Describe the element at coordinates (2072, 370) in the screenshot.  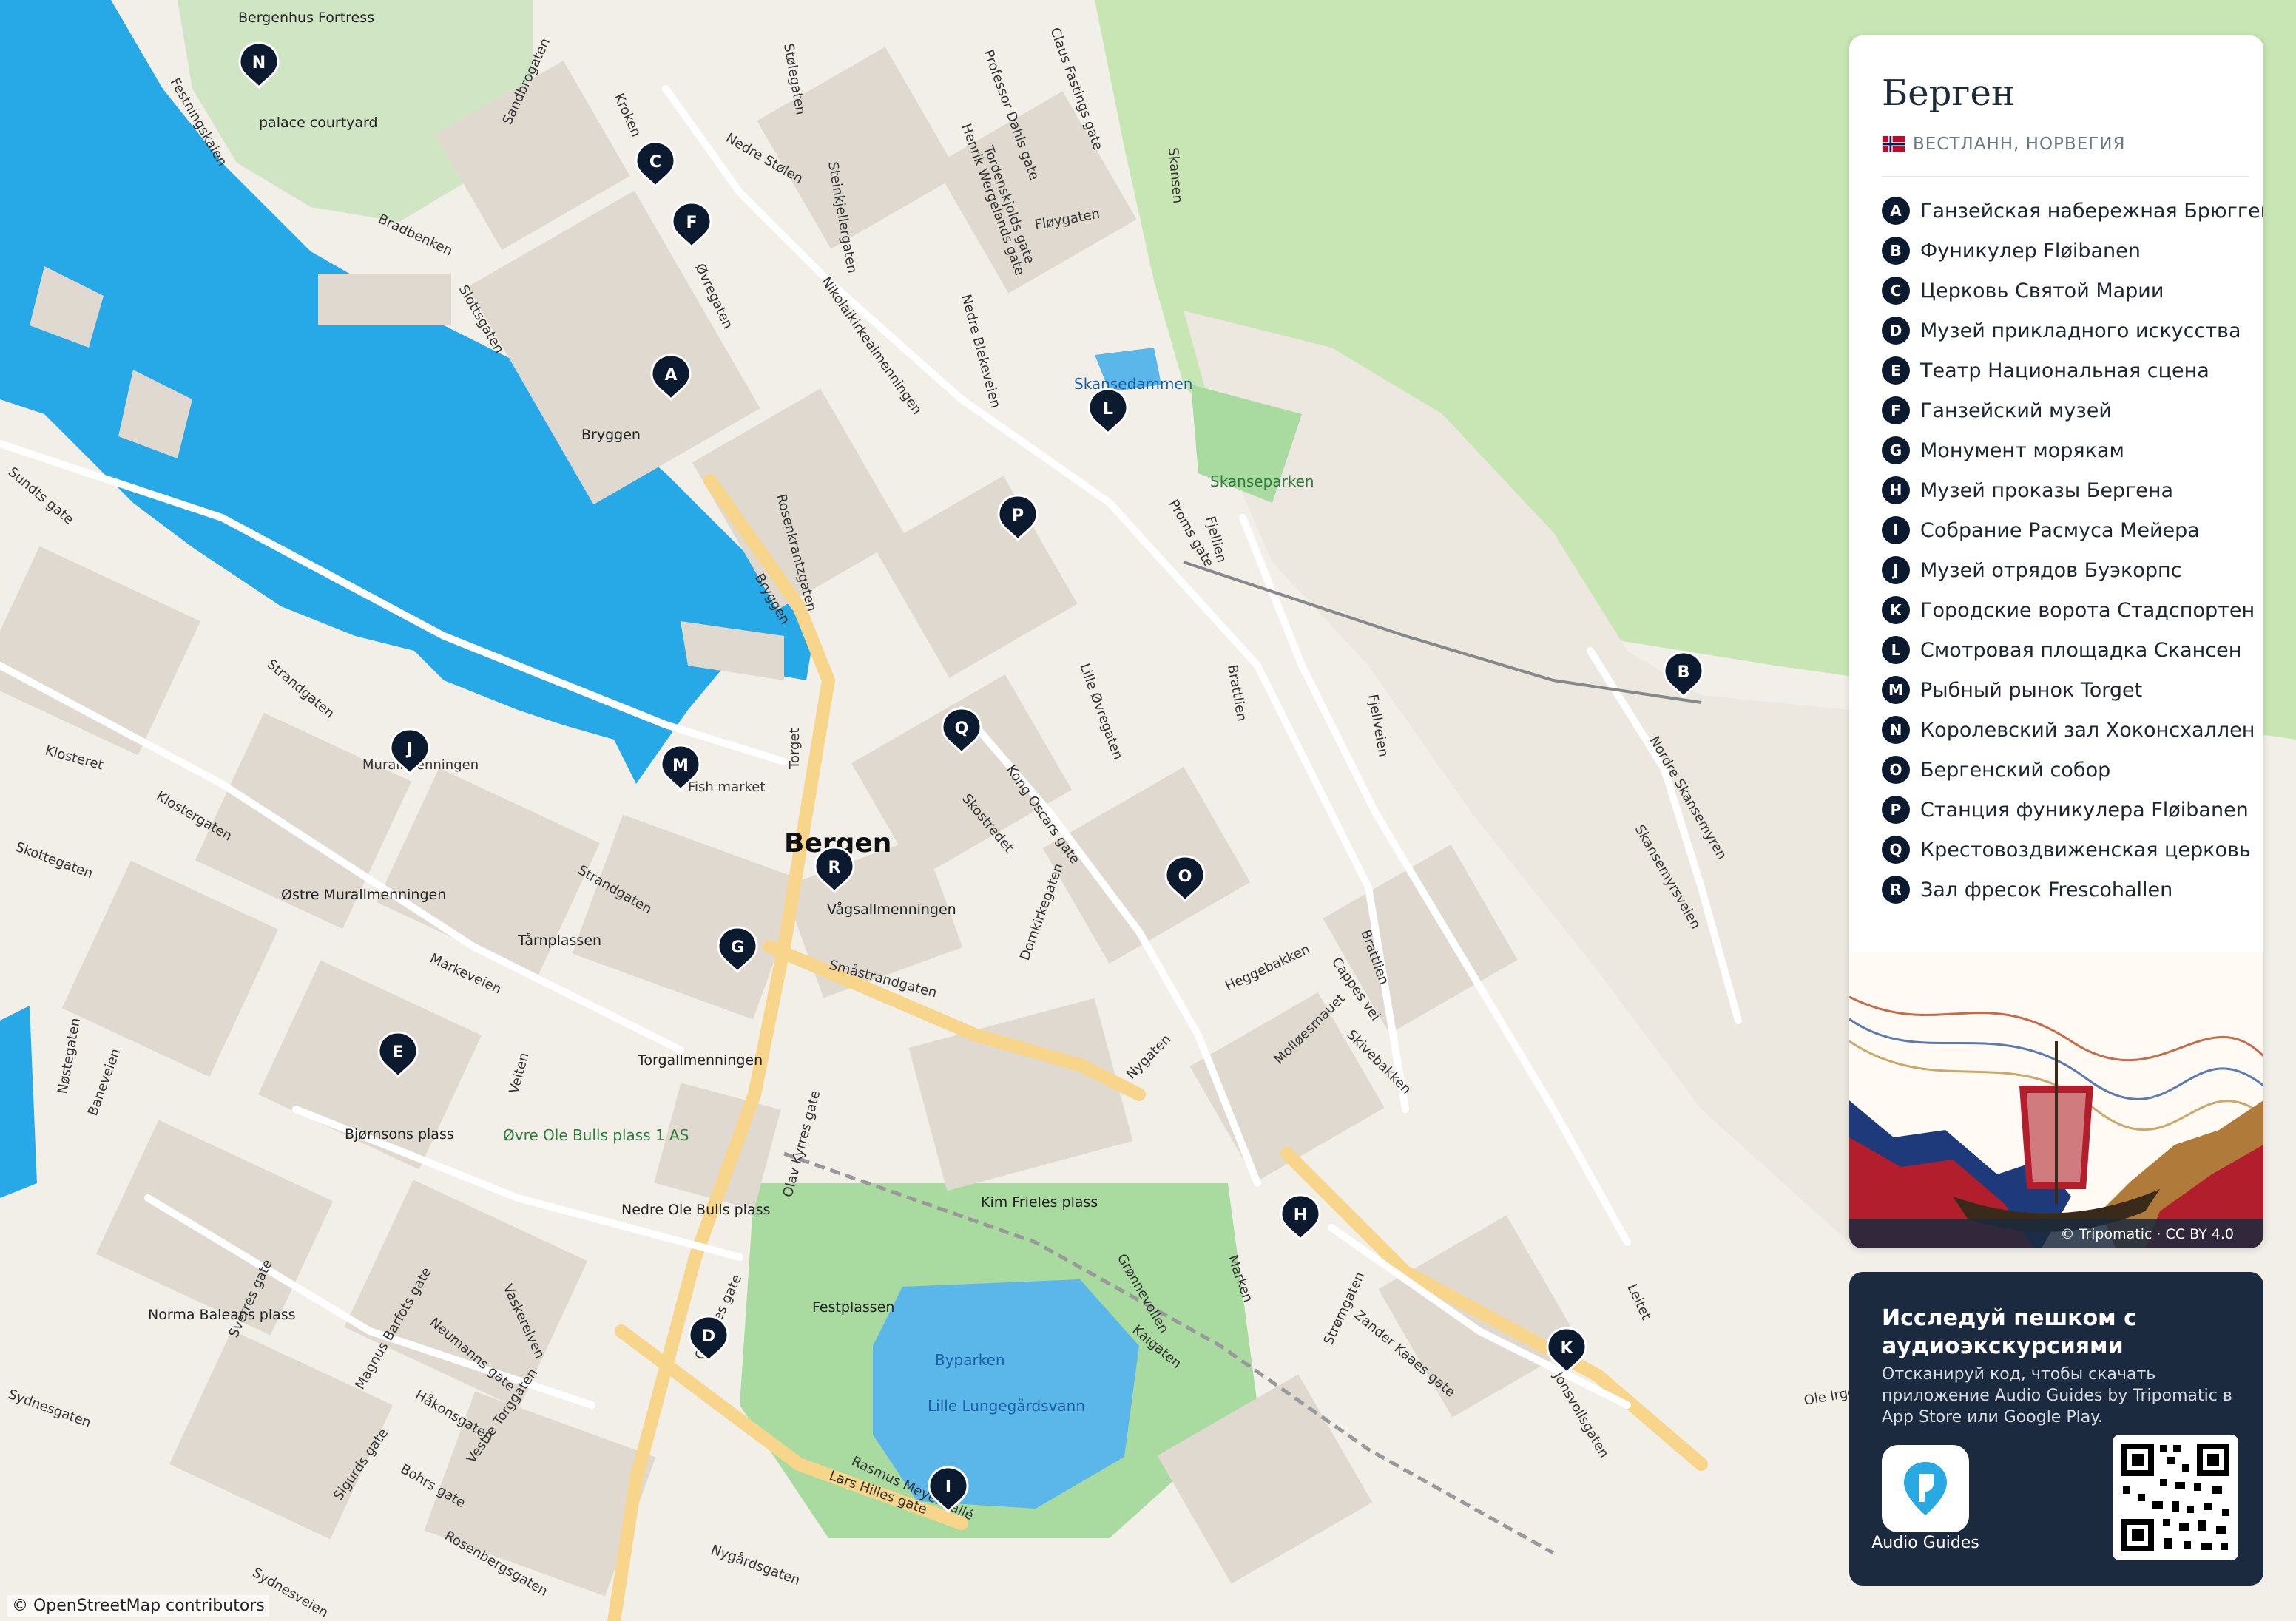
I see `legend-item-e: E Театр Национальная сцена` at that location.